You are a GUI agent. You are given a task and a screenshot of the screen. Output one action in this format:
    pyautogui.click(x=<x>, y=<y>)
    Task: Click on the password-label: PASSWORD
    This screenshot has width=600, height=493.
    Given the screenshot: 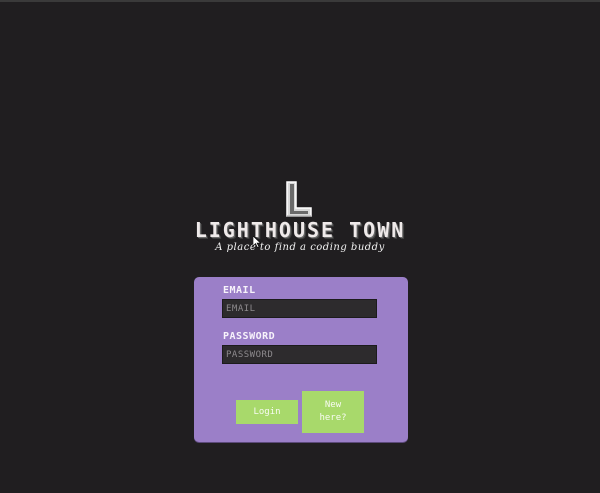 What is the action you would take?
    pyautogui.click(x=249, y=336)
    